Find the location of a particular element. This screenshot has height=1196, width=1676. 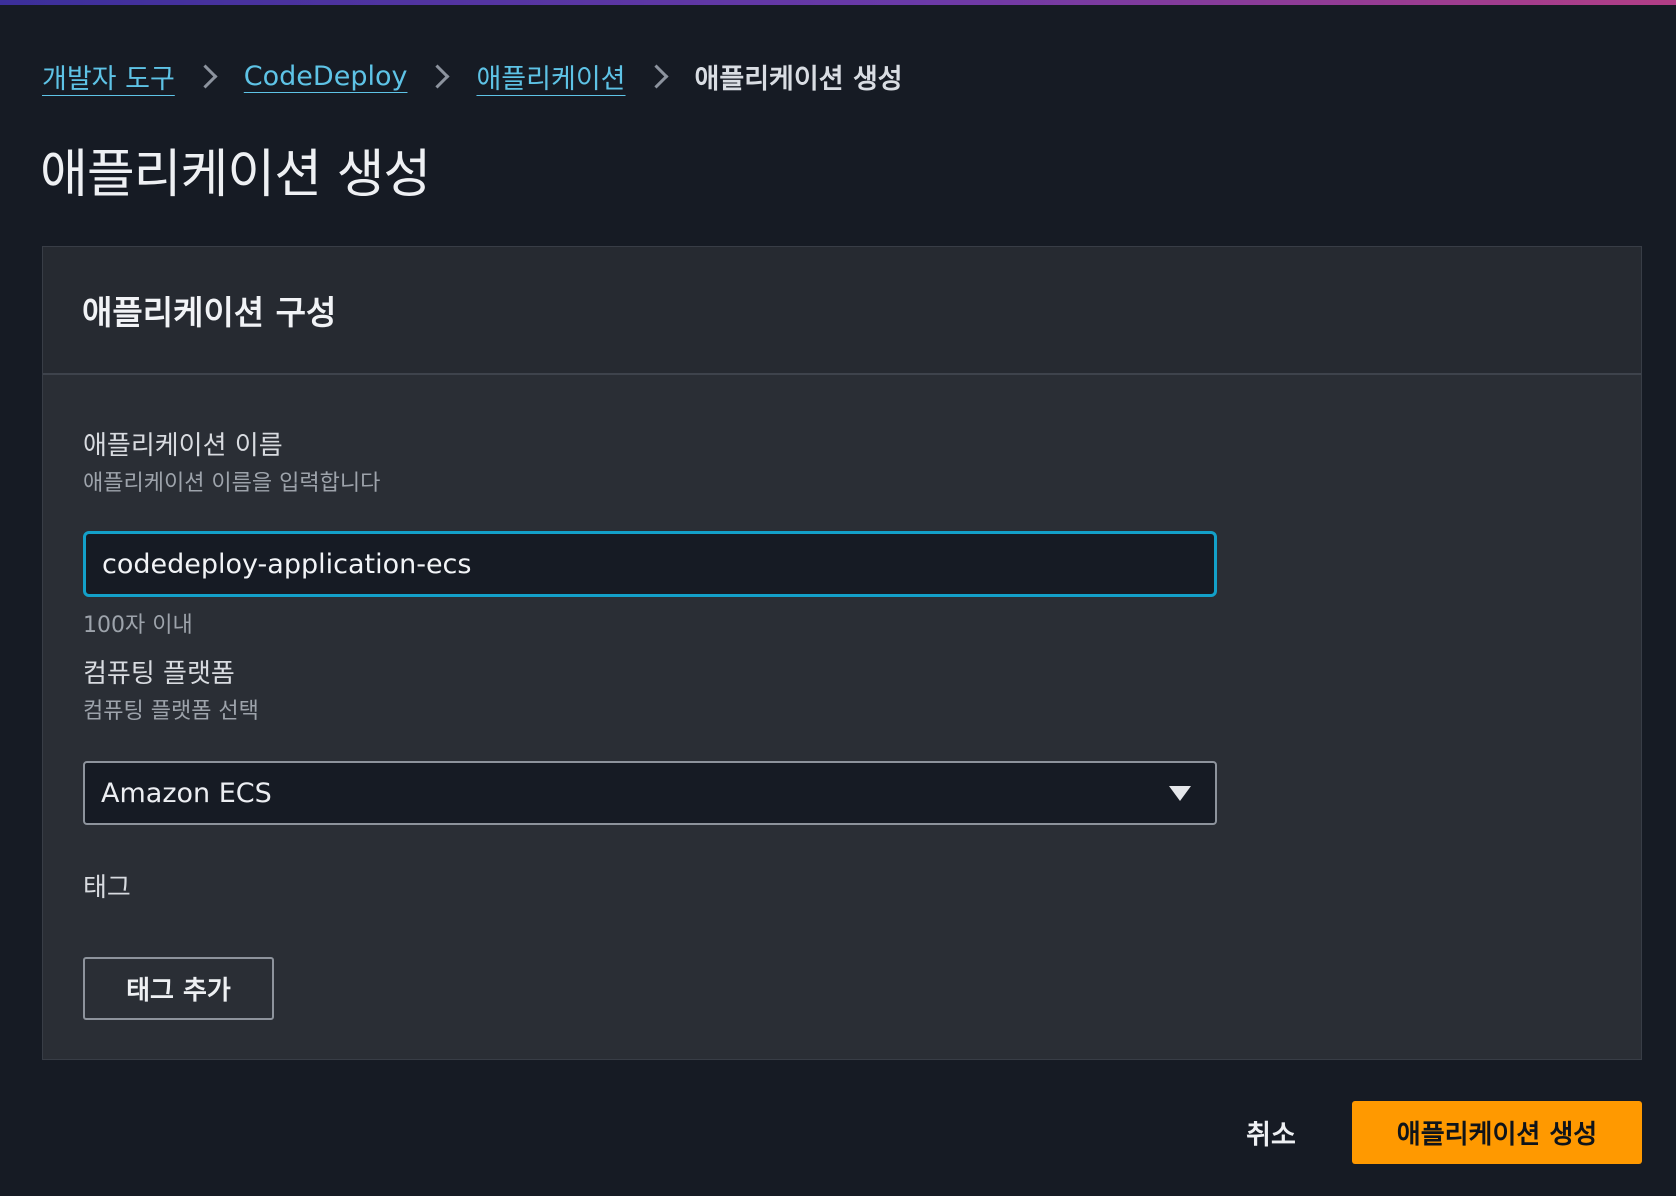

cancel-button: 취소 is located at coordinates (1271, 1132).